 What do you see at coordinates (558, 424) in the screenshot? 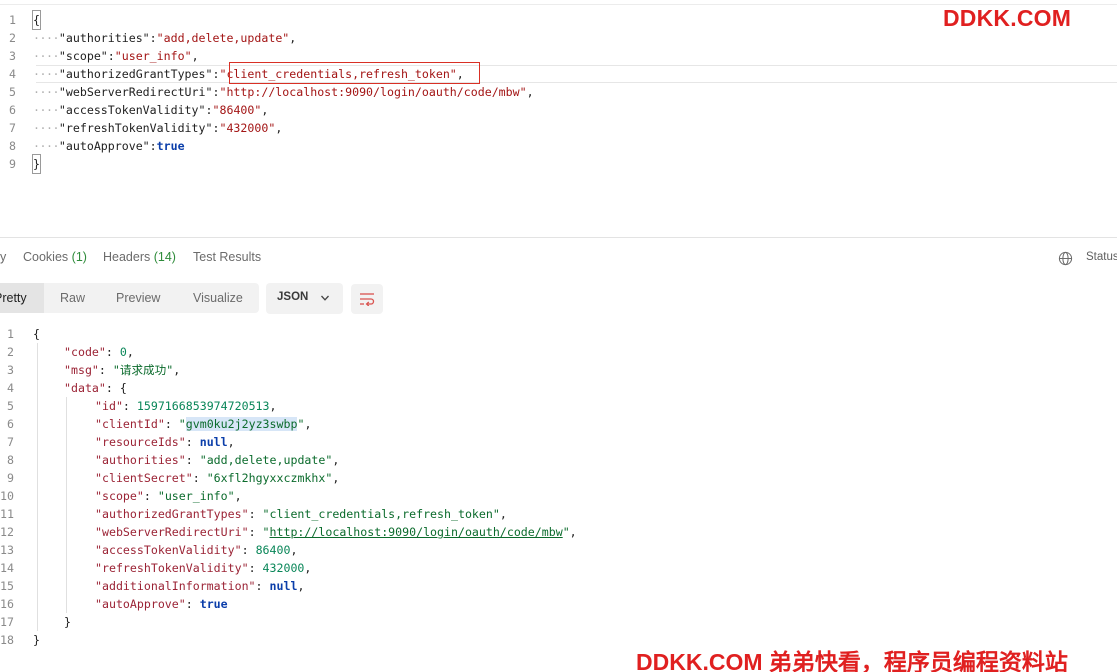
I see `response-code-line: 6 "clientId": "gvm0ku2j2yz3swbp",` at bounding box center [558, 424].